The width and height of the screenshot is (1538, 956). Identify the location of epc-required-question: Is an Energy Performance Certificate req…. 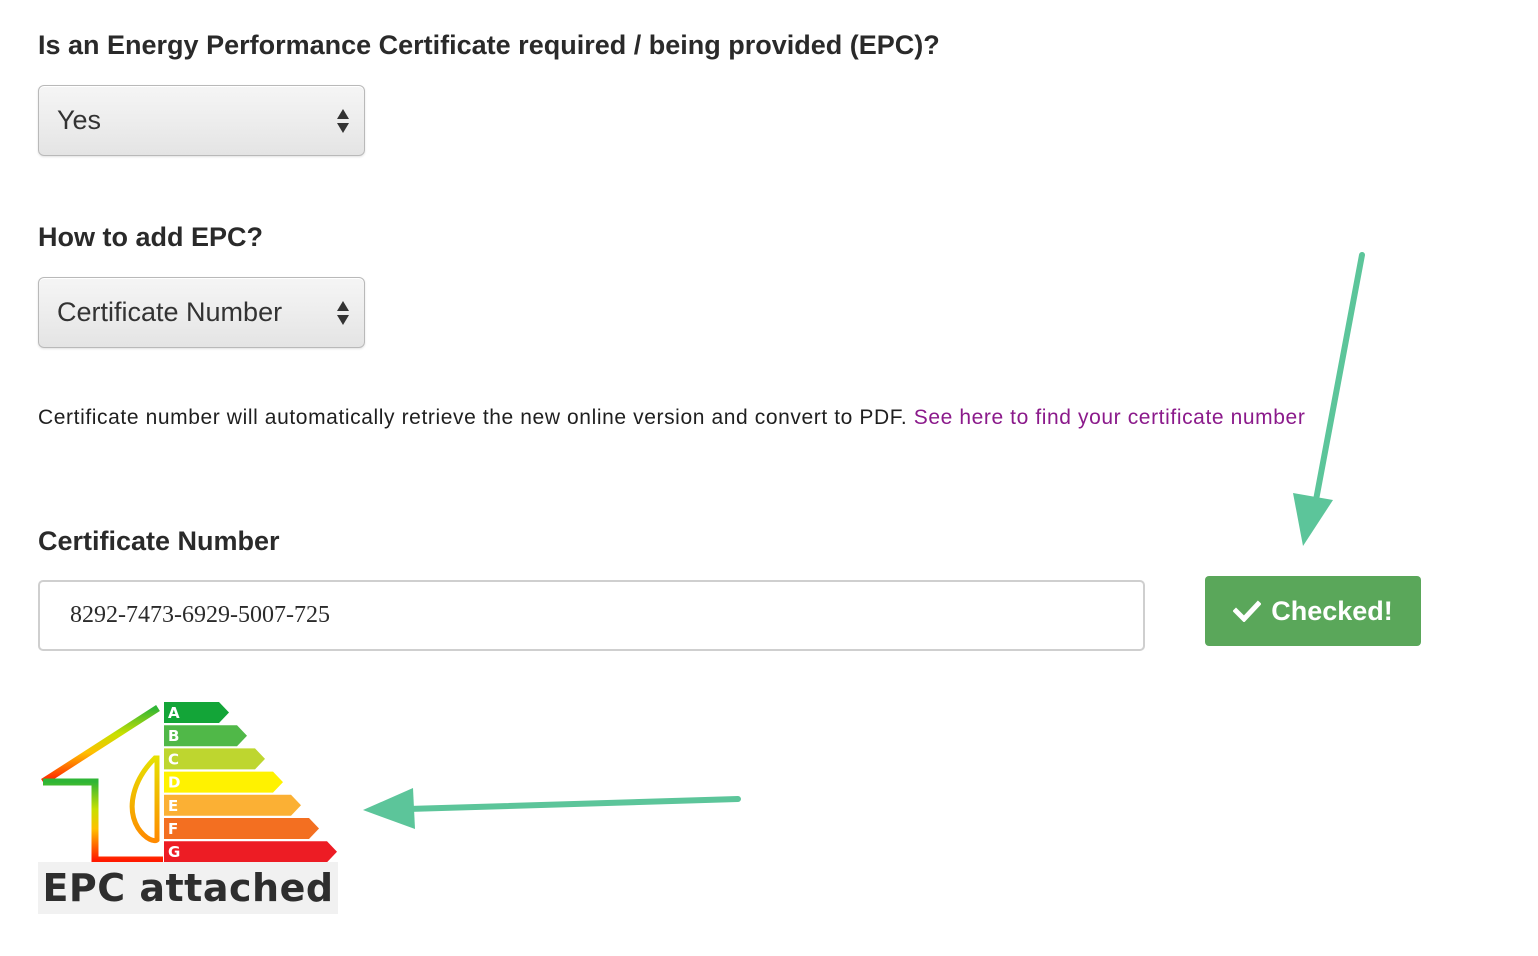
(489, 45).